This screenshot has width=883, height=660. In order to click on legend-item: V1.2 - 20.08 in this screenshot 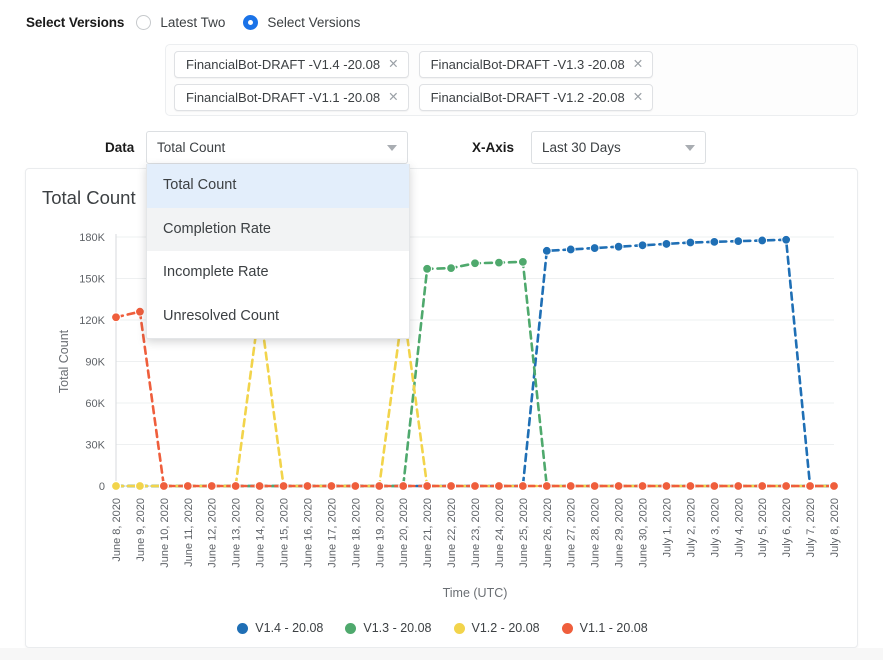, I will do `click(496, 628)`.